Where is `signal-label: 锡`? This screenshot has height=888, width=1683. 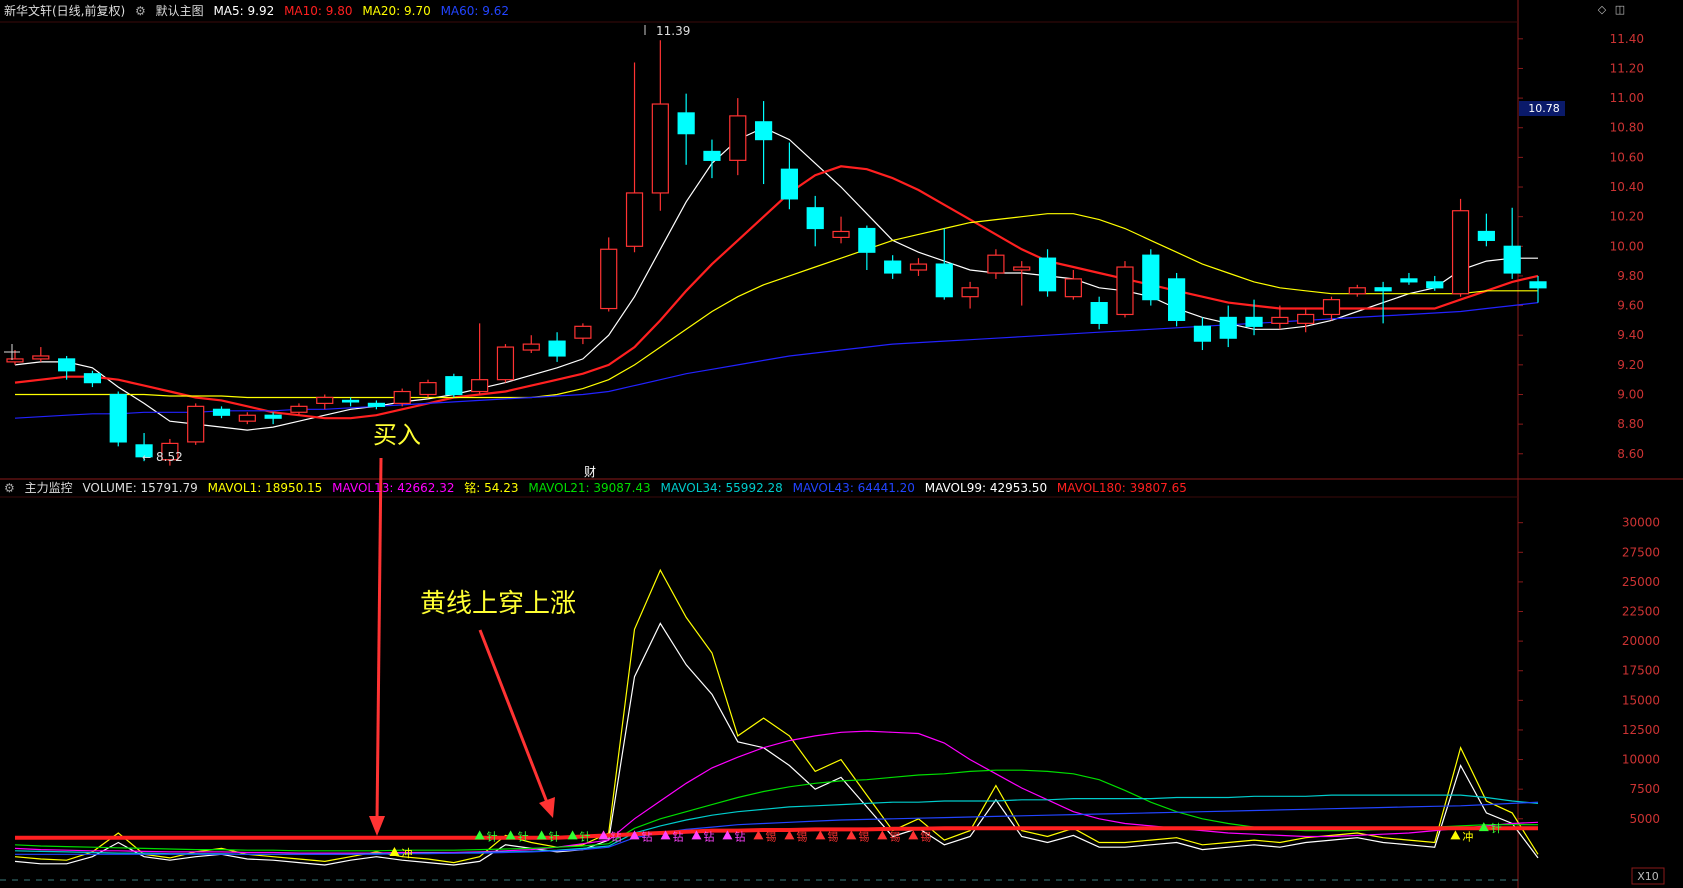 signal-label: 锡 is located at coordinates (801, 836).